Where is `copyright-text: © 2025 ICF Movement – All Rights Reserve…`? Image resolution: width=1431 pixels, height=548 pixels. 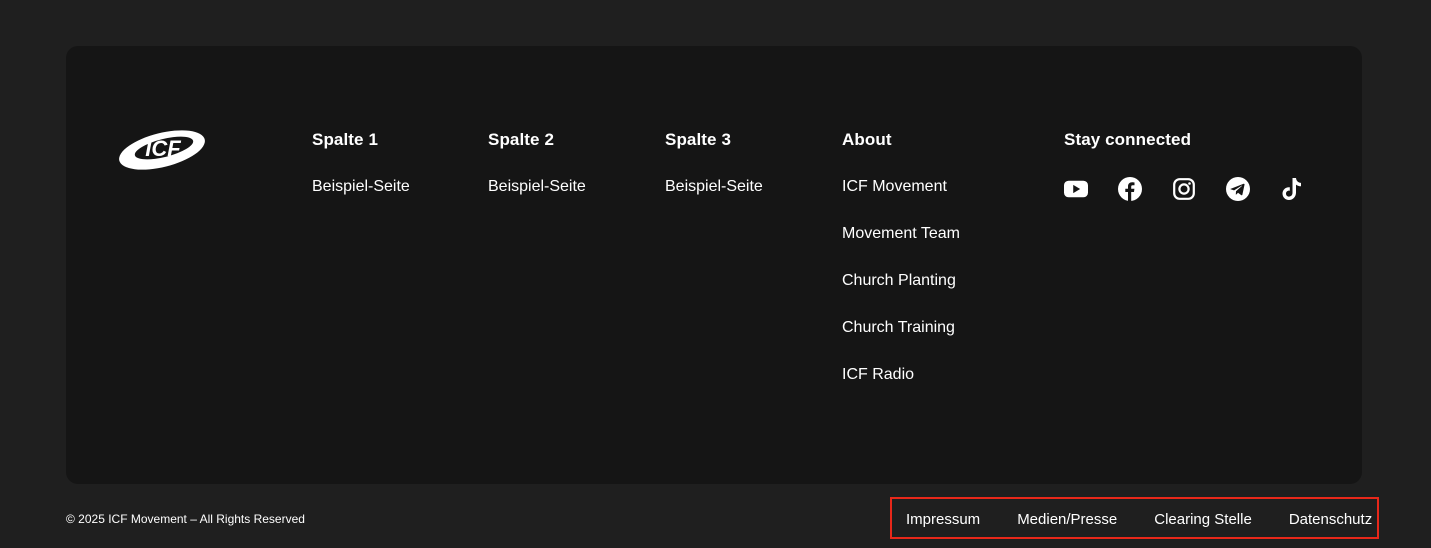
copyright-text: © 2025 ICF Movement – All Rights Reserve… is located at coordinates (185, 519).